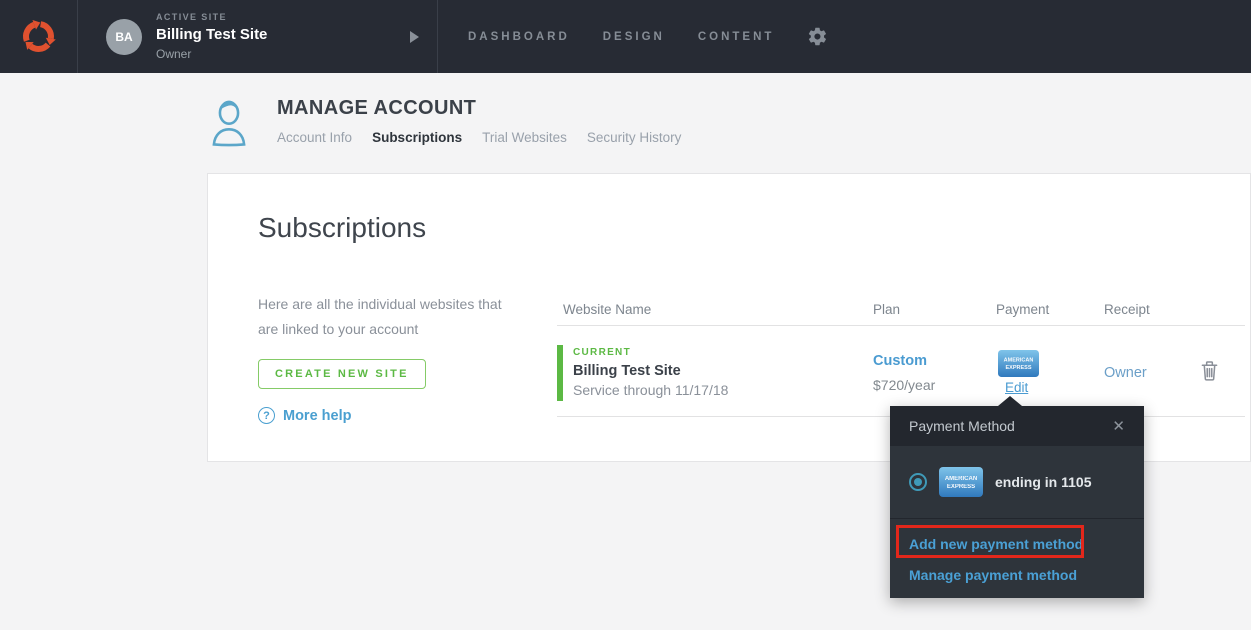 The width and height of the screenshot is (1251, 630). I want to click on tab-account-info: Account Info, so click(314, 137).